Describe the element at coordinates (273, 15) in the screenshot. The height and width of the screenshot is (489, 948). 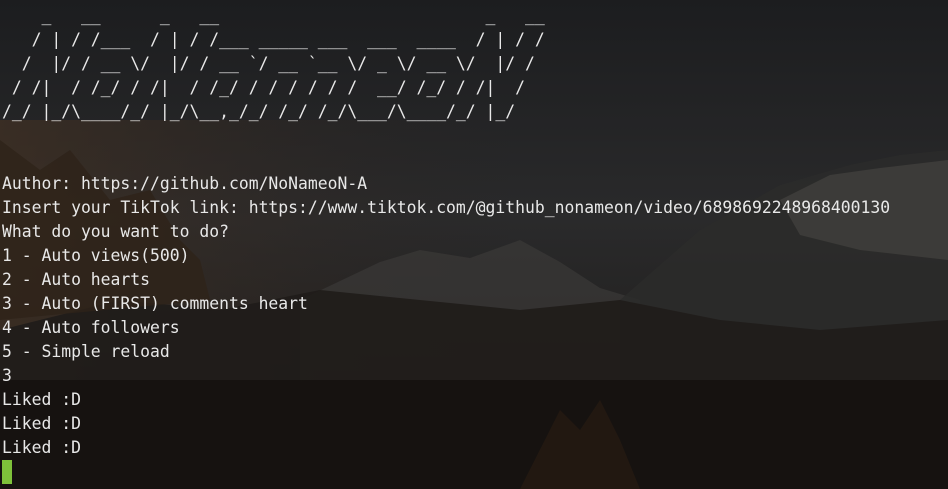
I see `banner-line: _ __ _ __ _ __` at that location.